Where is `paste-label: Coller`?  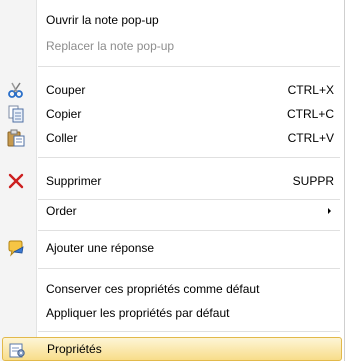 paste-label: Coller is located at coordinates (62, 138).